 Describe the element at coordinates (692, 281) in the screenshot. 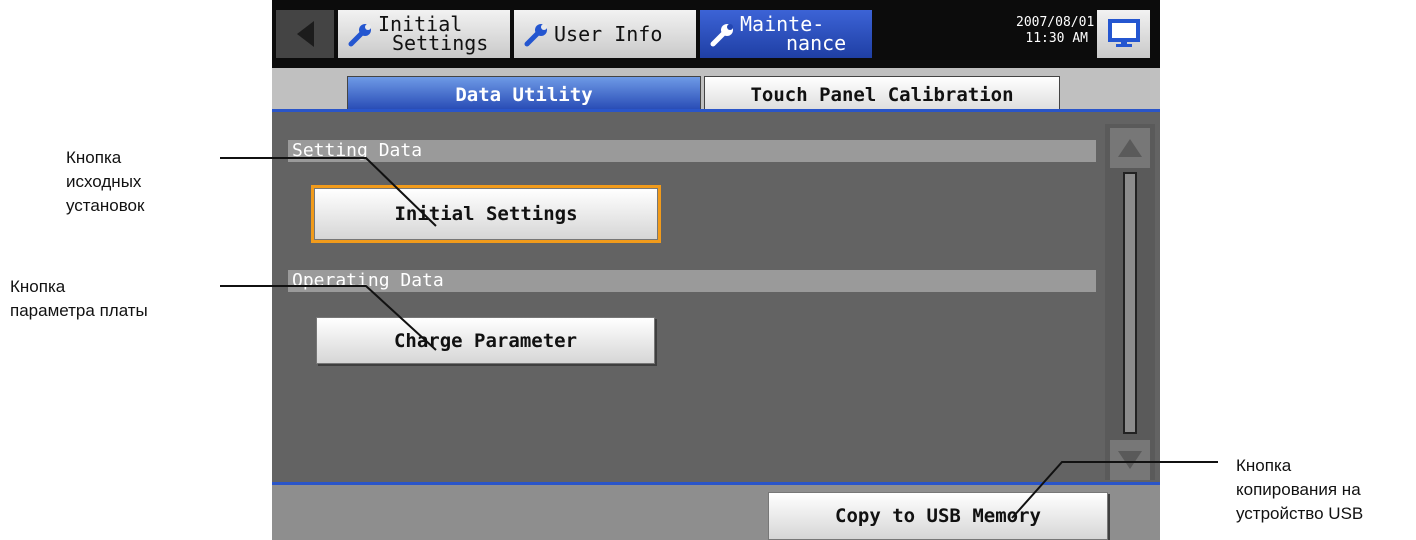

I see `section-operating-data: Operating Data` at that location.